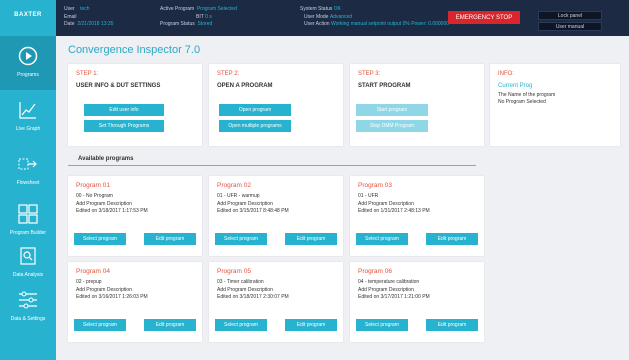 This screenshot has height=360, width=629. What do you see at coordinates (70, 16) in the screenshot?
I see `email-key: Email` at bounding box center [70, 16].